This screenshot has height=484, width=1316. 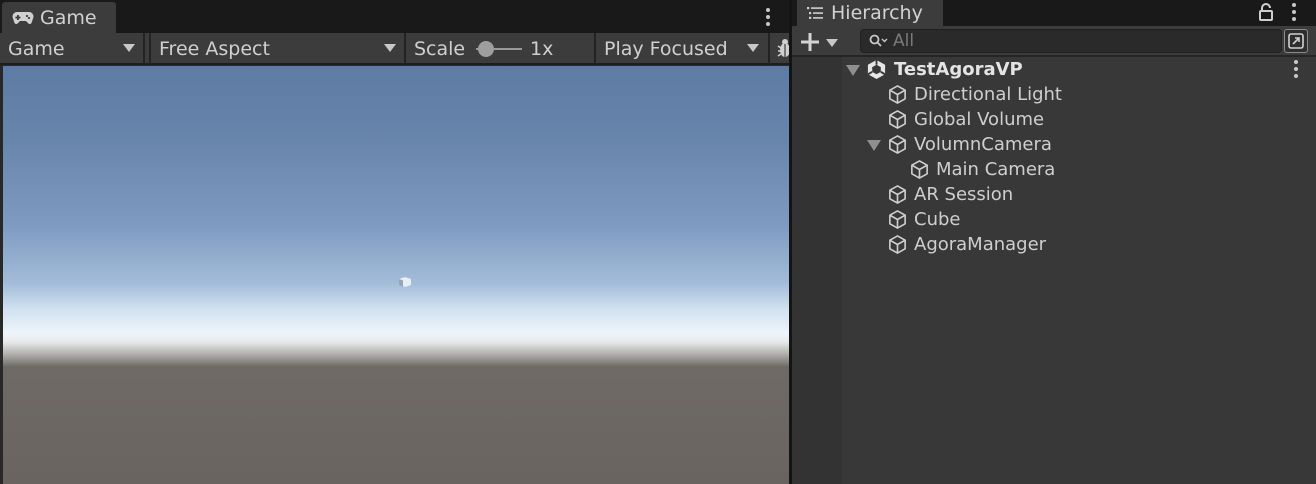 What do you see at coordinates (810, 42) in the screenshot?
I see `plus-icon` at bounding box center [810, 42].